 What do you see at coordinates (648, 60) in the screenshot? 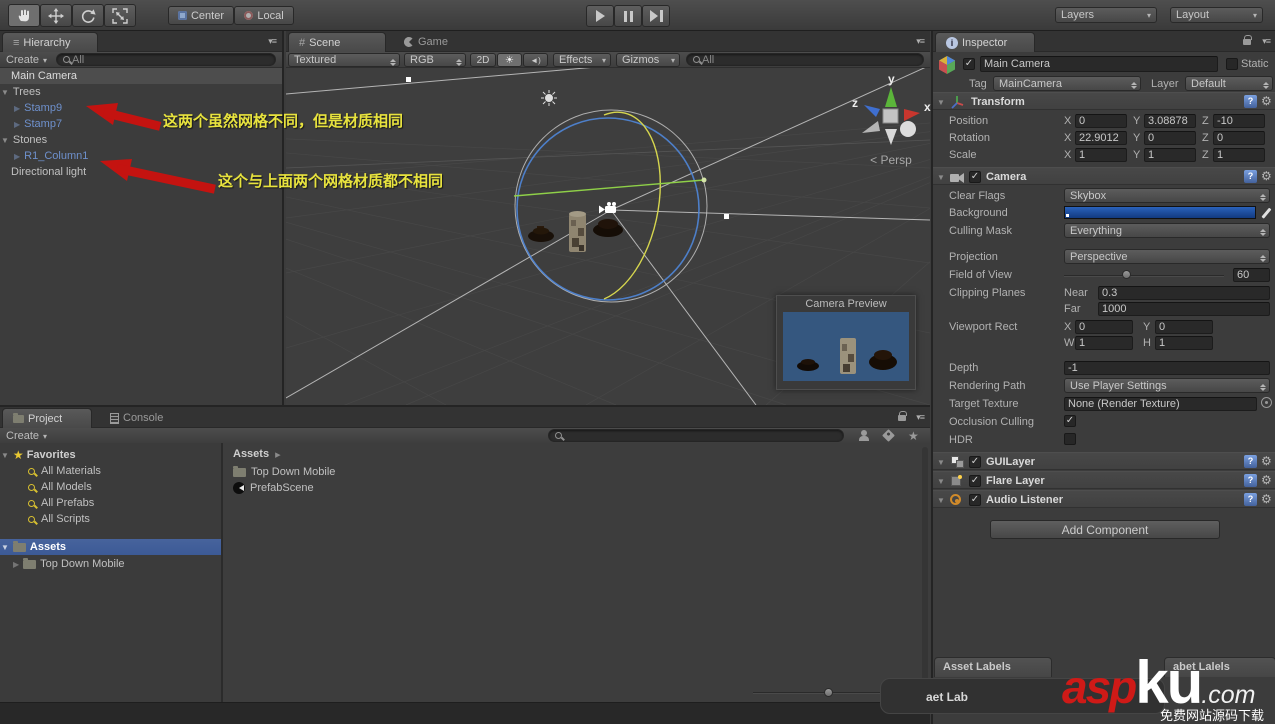
I see `gizmos-dropdown: Gizmos ▾` at bounding box center [648, 60].